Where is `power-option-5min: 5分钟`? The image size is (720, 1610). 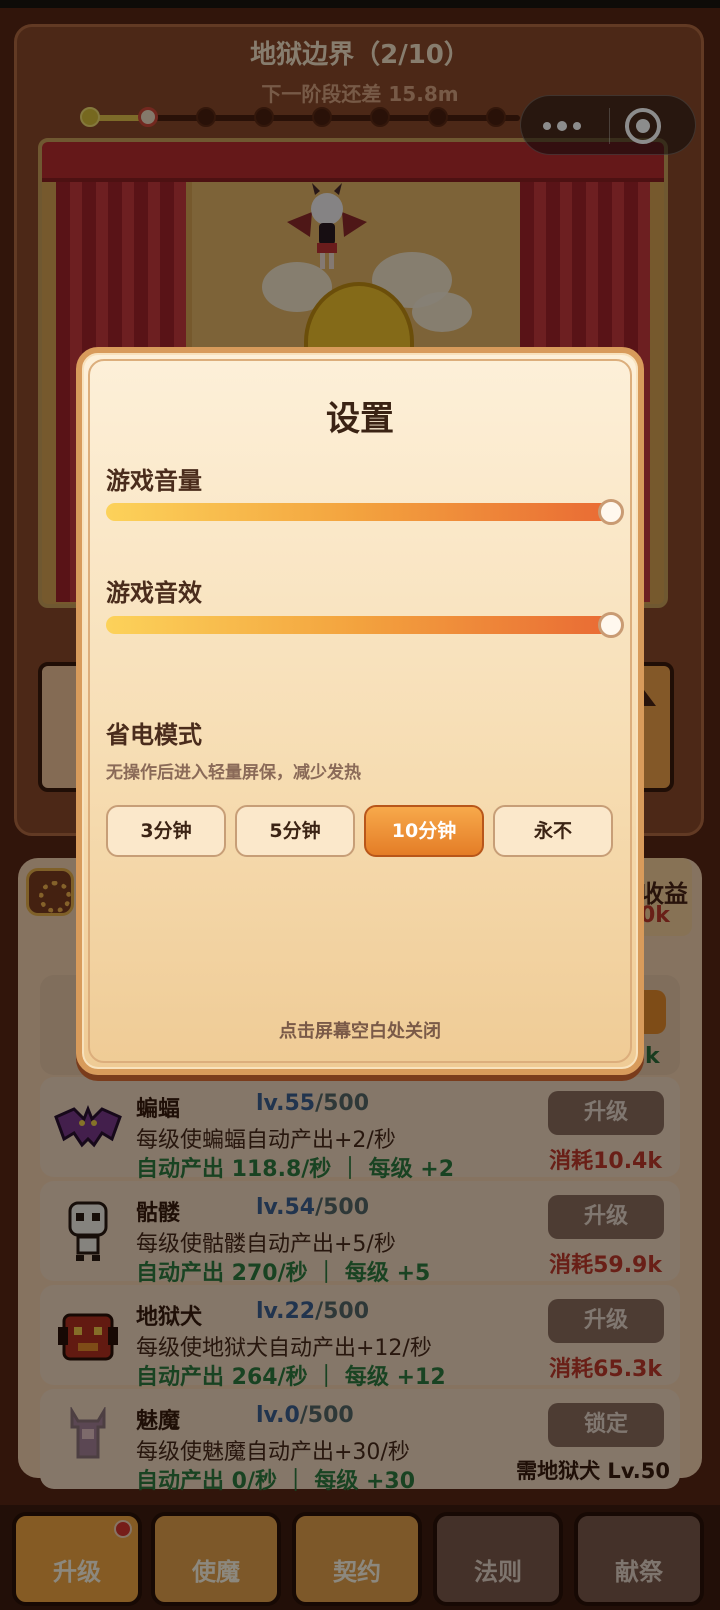 power-option-5min: 5分钟 is located at coordinates (295, 831).